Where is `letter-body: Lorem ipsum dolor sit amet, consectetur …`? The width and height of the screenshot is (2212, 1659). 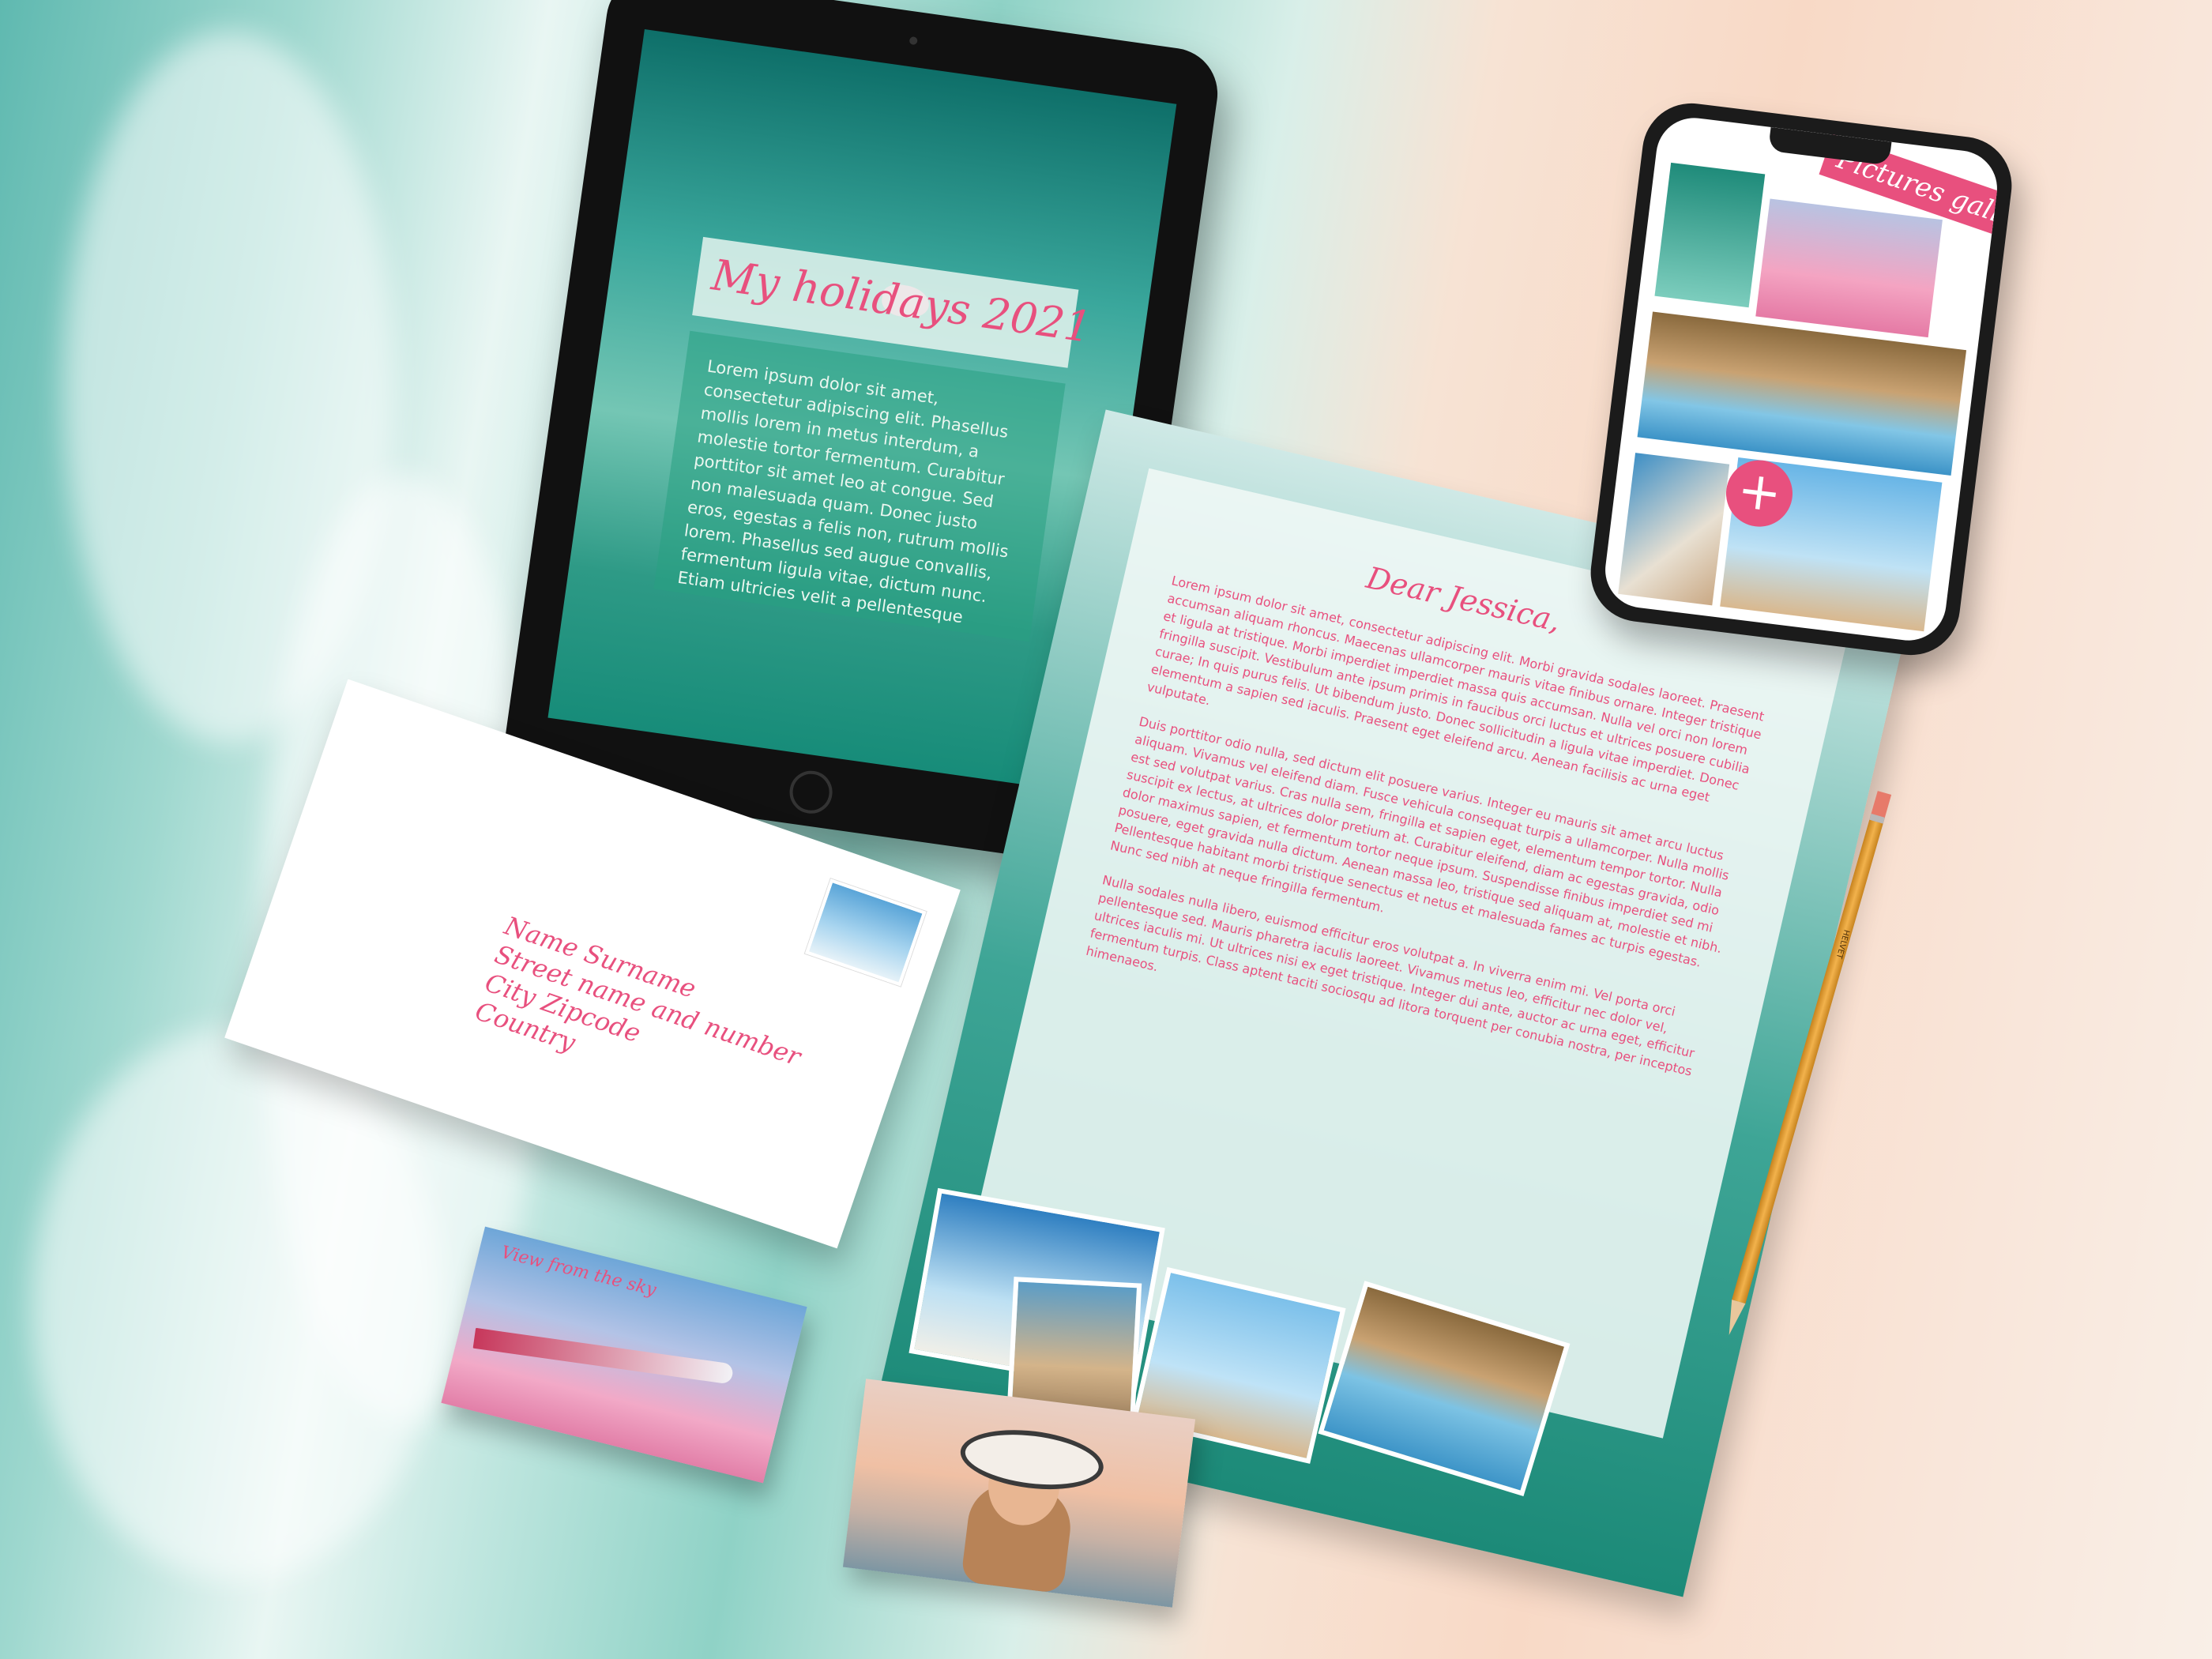
letter-body: Lorem ipsum dolor sit amet, consectetur … is located at coordinates (1432, 844).